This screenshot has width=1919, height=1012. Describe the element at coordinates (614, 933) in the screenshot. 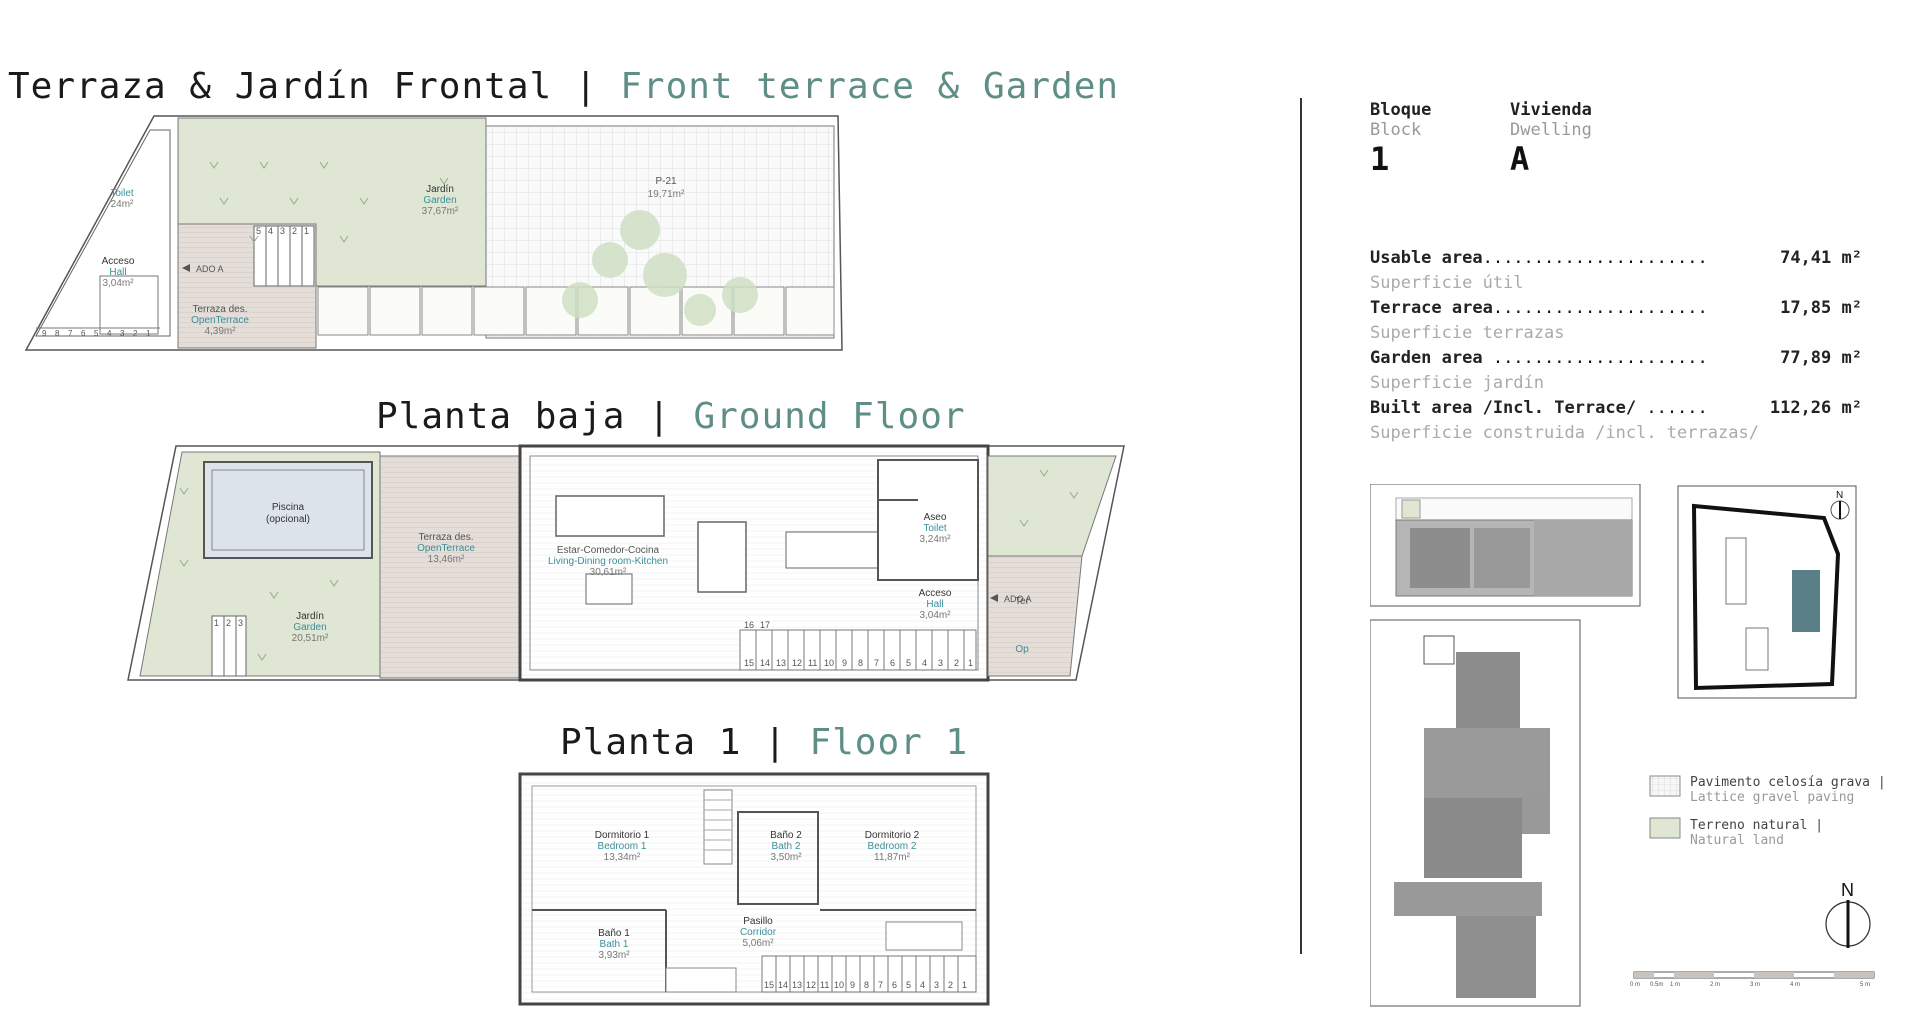

I see `bath1-label-es: Baño 1` at that location.